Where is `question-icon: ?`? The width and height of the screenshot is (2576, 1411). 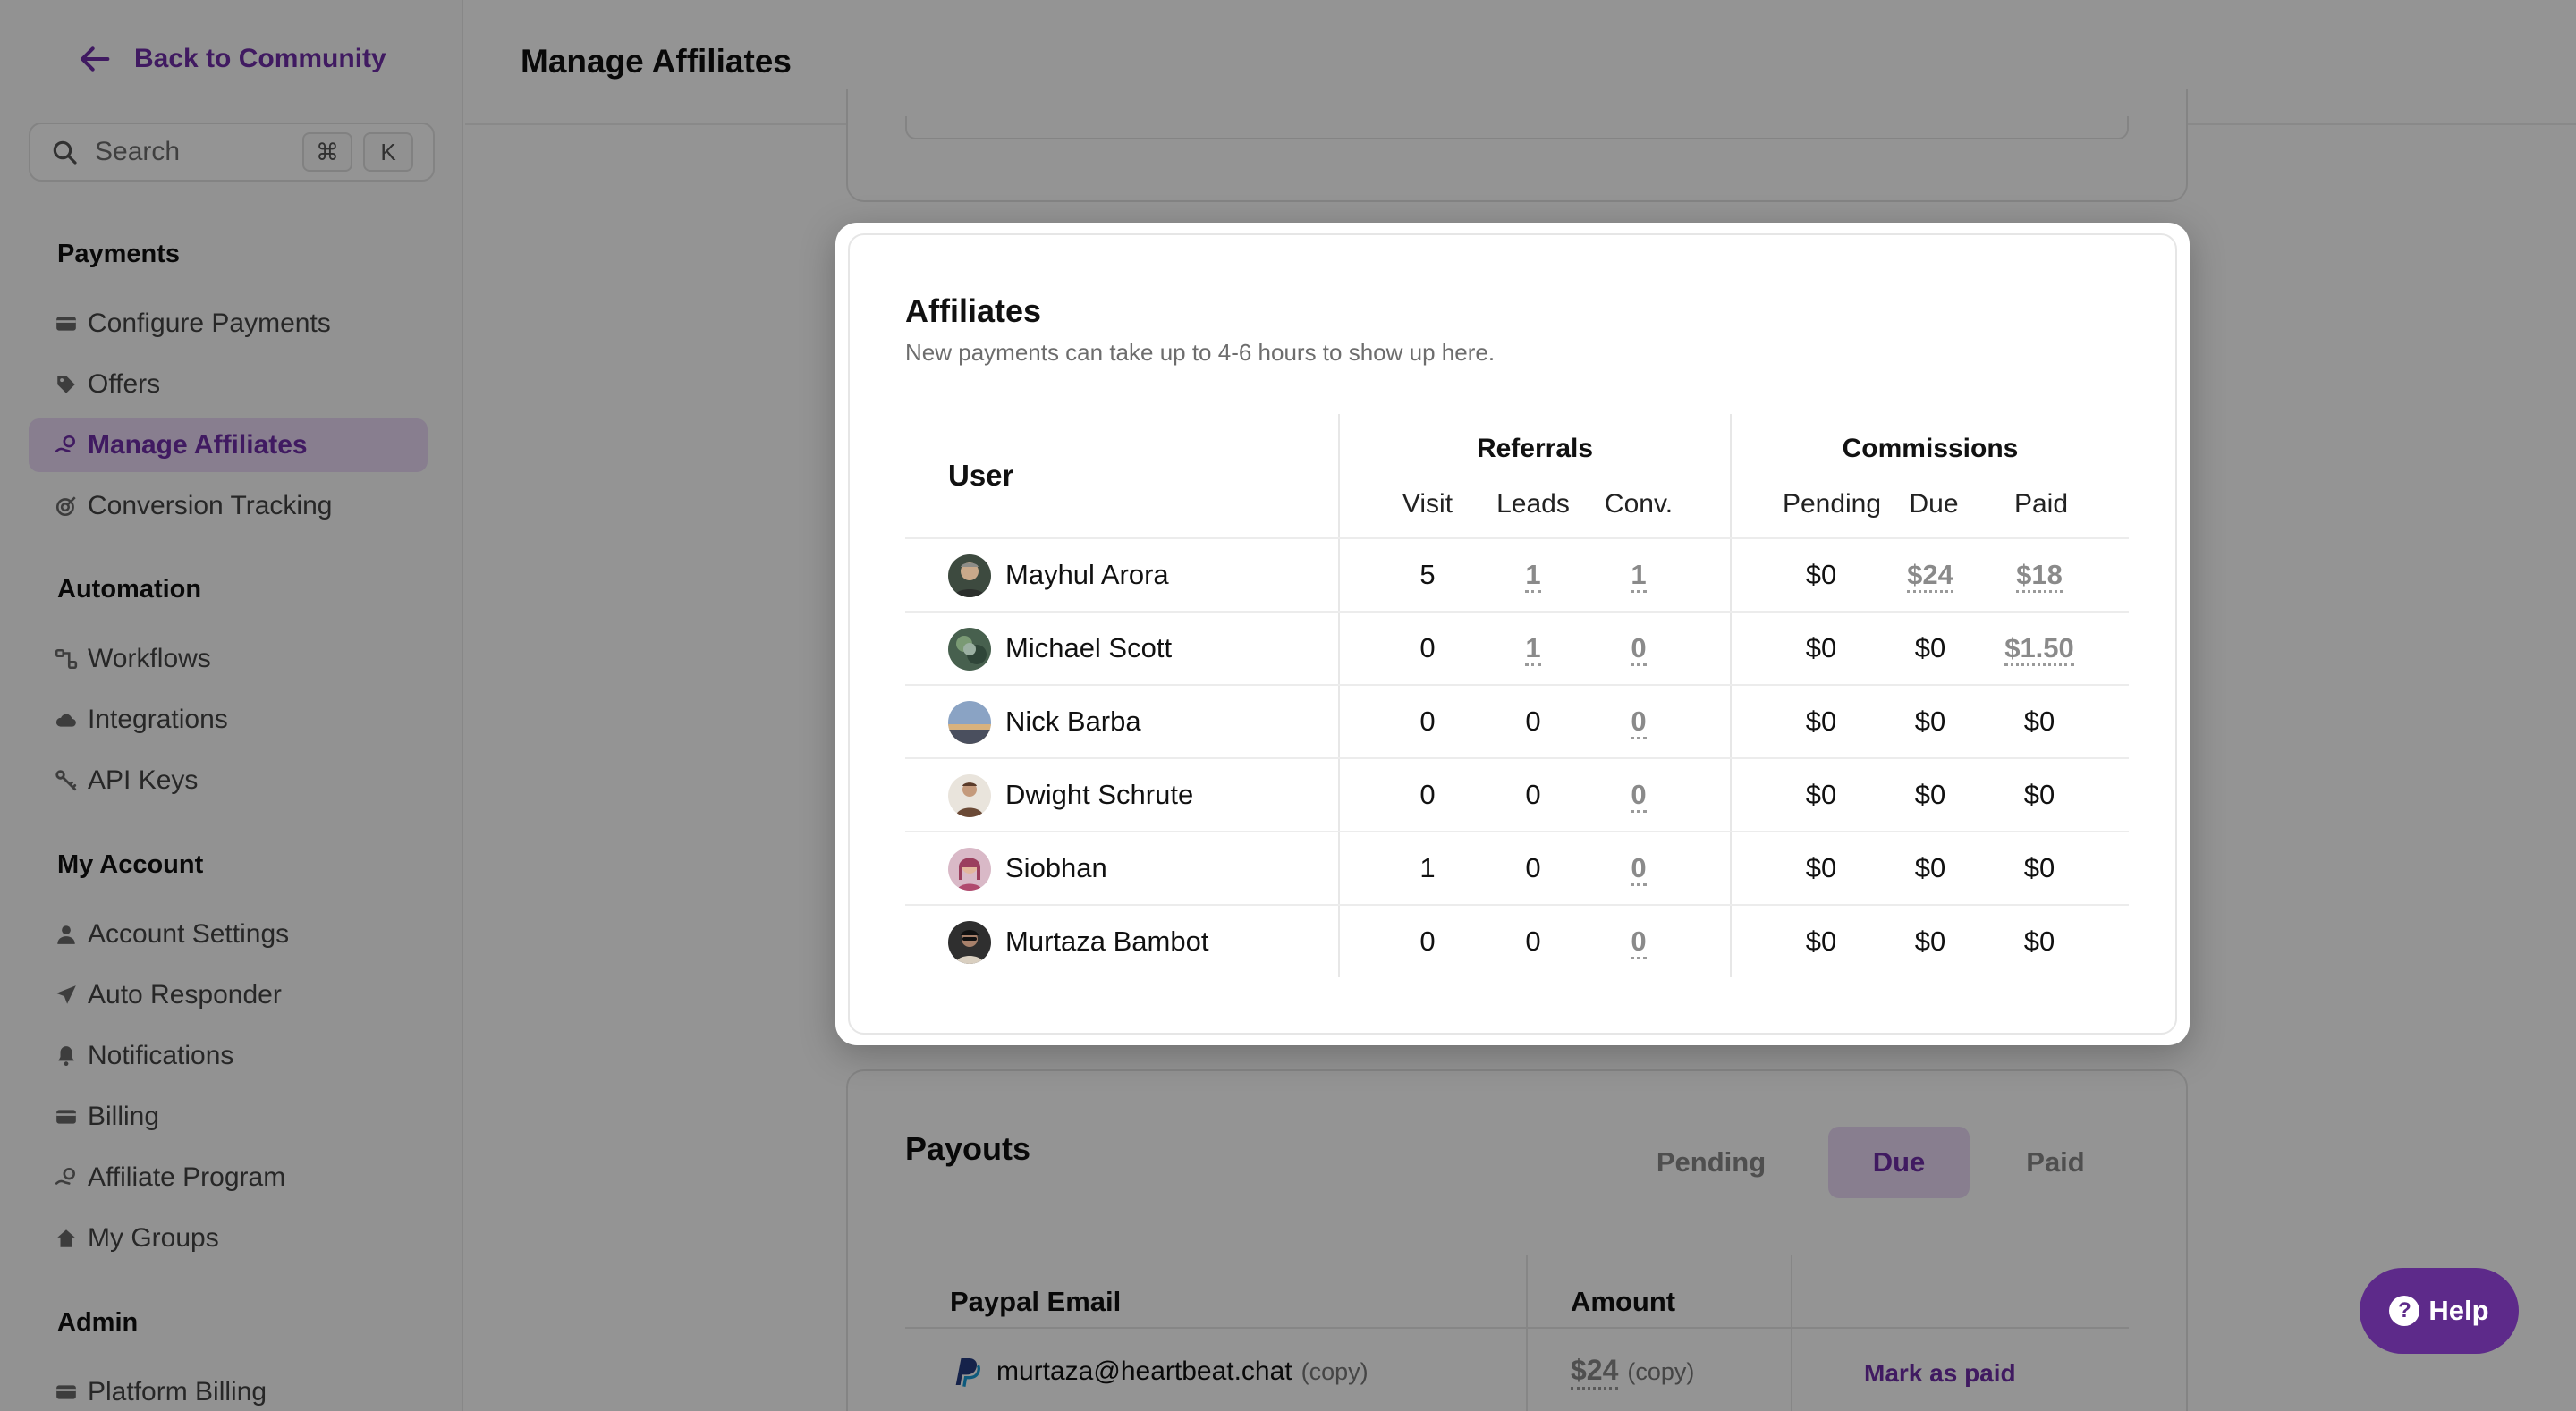 question-icon: ? is located at coordinates (2404, 1311).